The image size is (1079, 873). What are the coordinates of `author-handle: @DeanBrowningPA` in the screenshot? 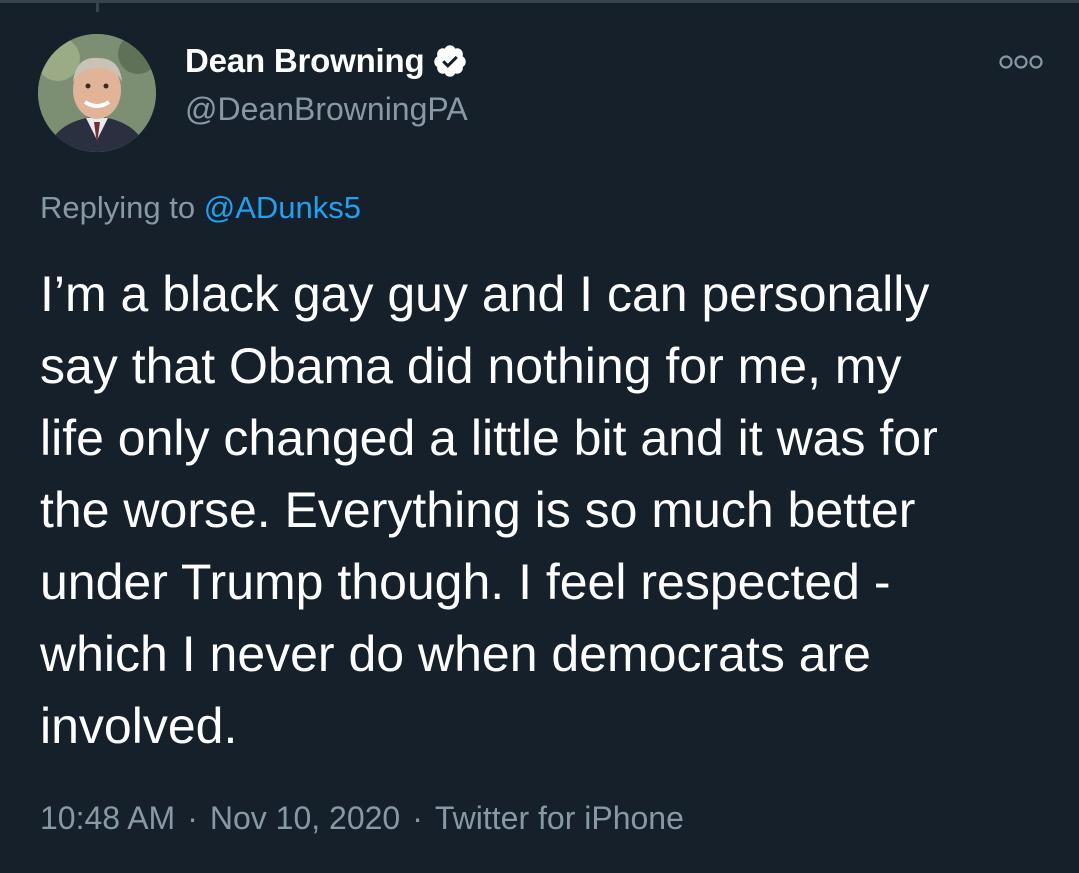 It's located at (326, 109).